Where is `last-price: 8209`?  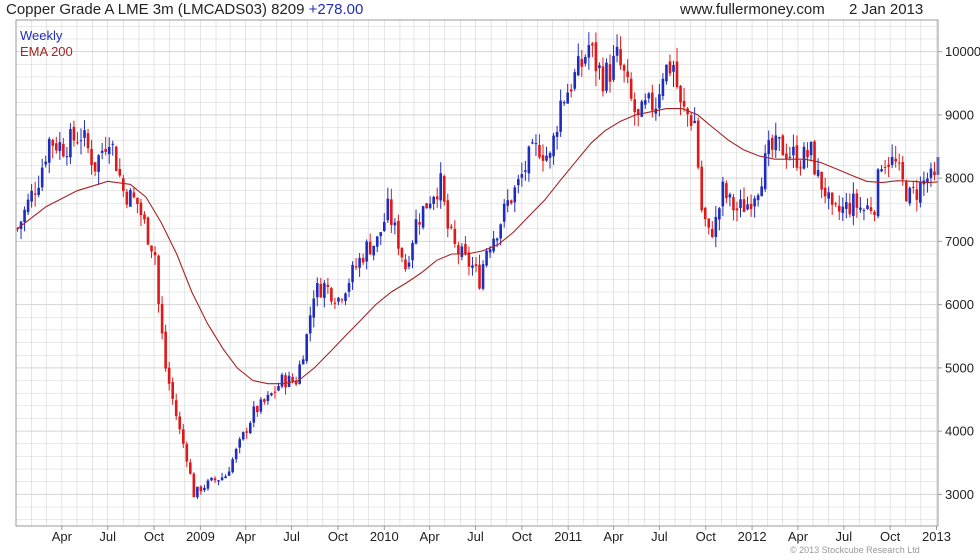 last-price: 8209 is located at coordinates (288, 9).